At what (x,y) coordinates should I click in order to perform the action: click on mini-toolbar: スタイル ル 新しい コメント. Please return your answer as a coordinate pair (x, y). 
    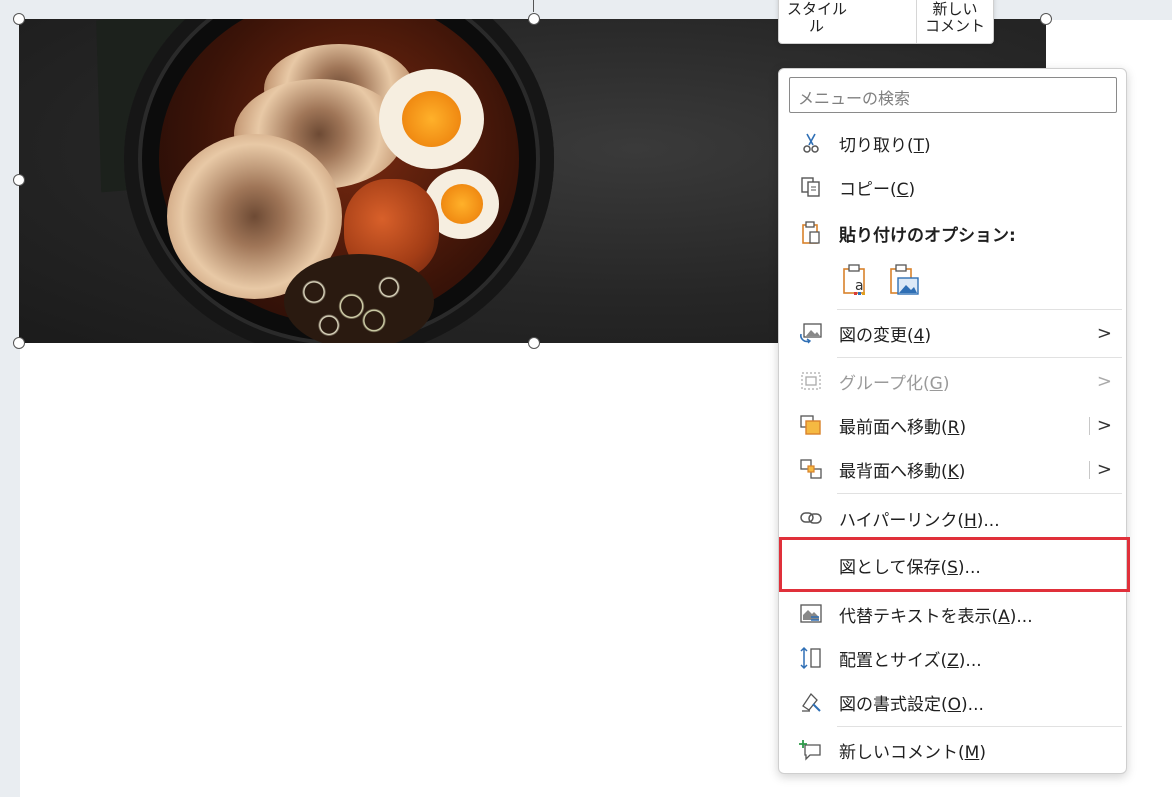
    Looking at the image, I should click on (886, 22).